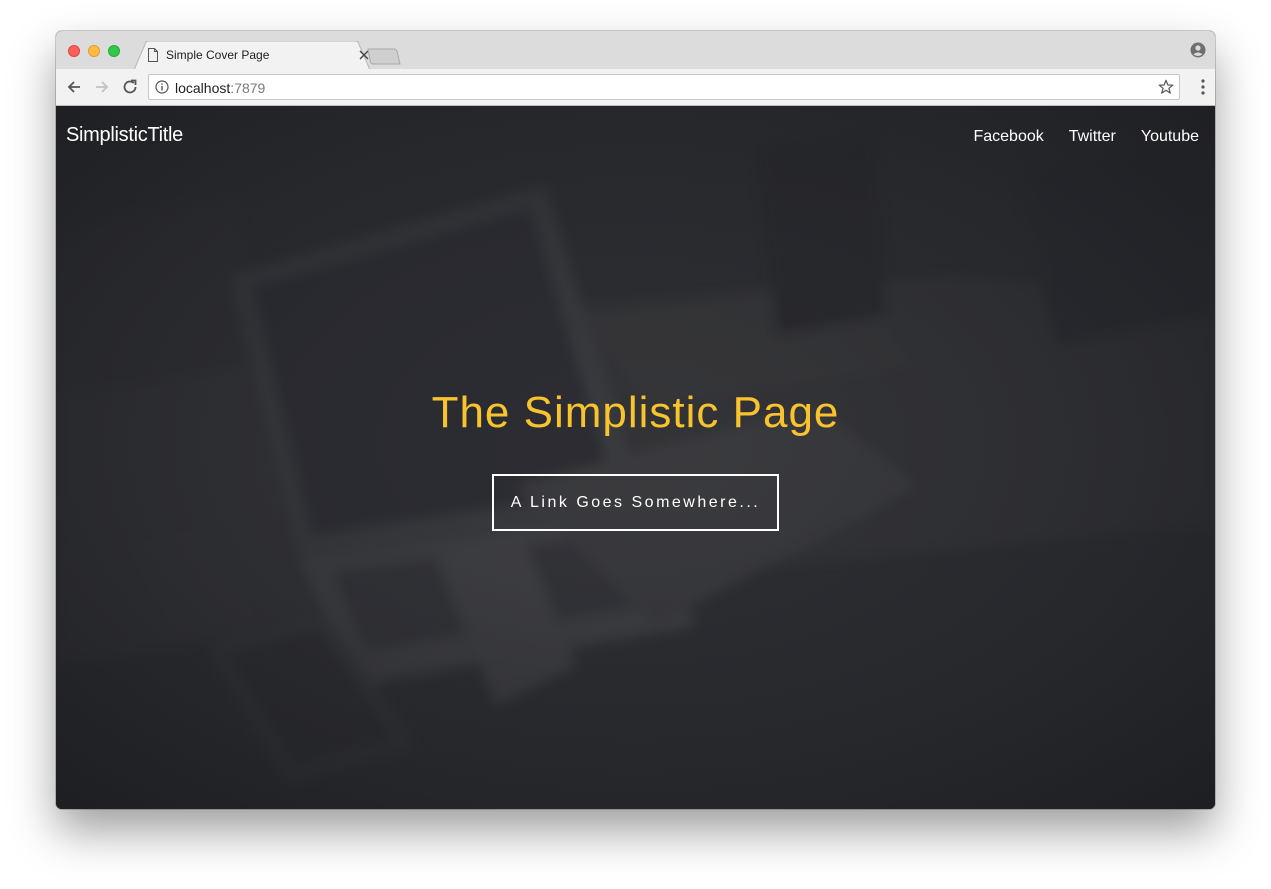  Describe the element at coordinates (1170, 137) in the screenshot. I see `nav-link-youtube: Youtube` at that location.